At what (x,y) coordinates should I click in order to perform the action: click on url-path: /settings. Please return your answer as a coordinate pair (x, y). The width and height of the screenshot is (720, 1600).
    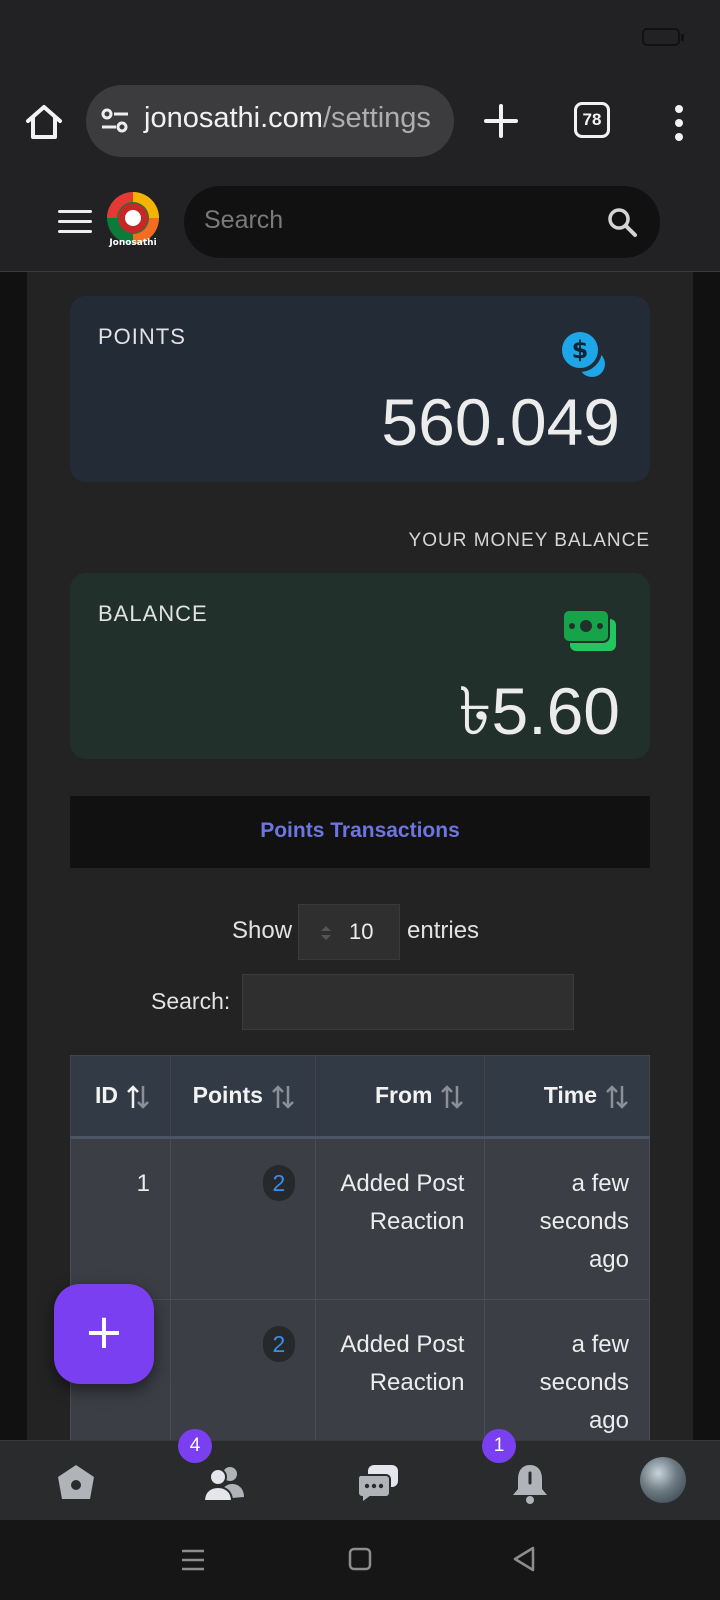
    Looking at the image, I should click on (376, 118).